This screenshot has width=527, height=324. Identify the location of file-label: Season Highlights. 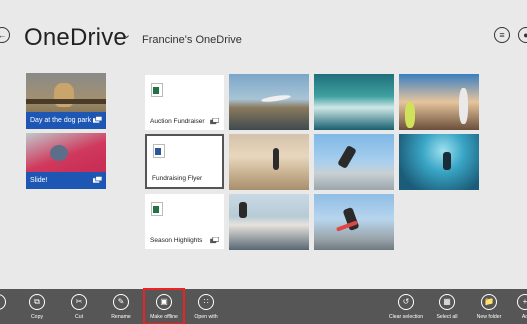
(176, 240).